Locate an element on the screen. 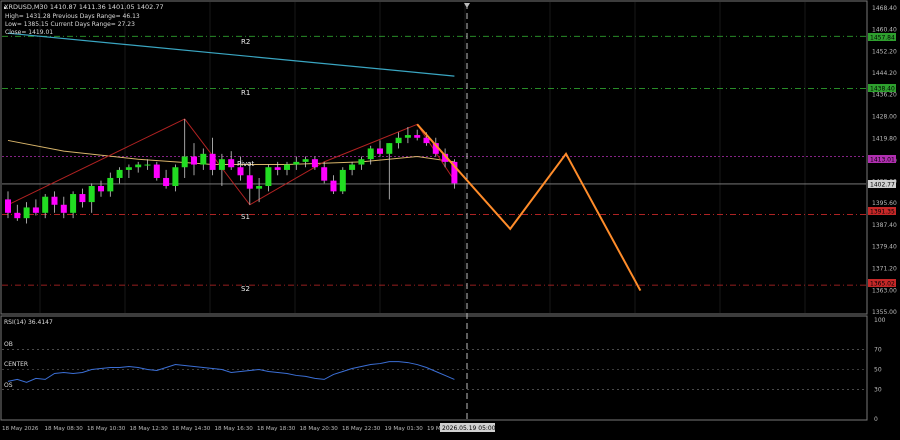  current-price-badge: 1402.77 is located at coordinates (882, 184).